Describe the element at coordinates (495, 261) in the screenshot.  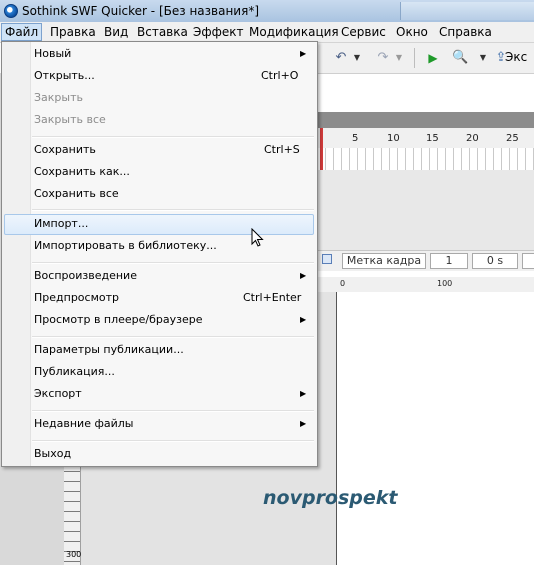
I see `current-time-field: 0 s` at that location.